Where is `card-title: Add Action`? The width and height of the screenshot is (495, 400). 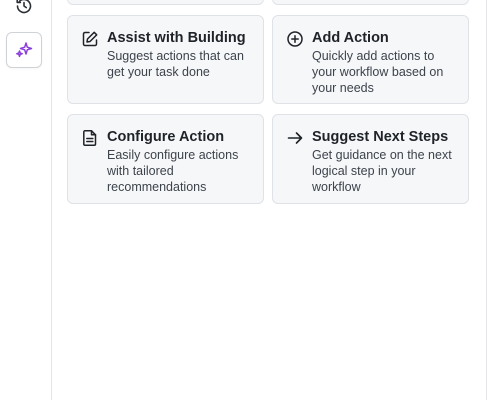 card-title: Add Action is located at coordinates (350, 38).